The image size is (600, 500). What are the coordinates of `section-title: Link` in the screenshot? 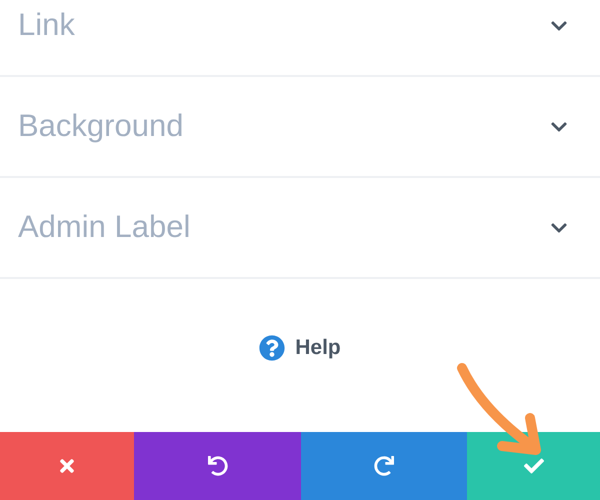 It's located at (46, 25).